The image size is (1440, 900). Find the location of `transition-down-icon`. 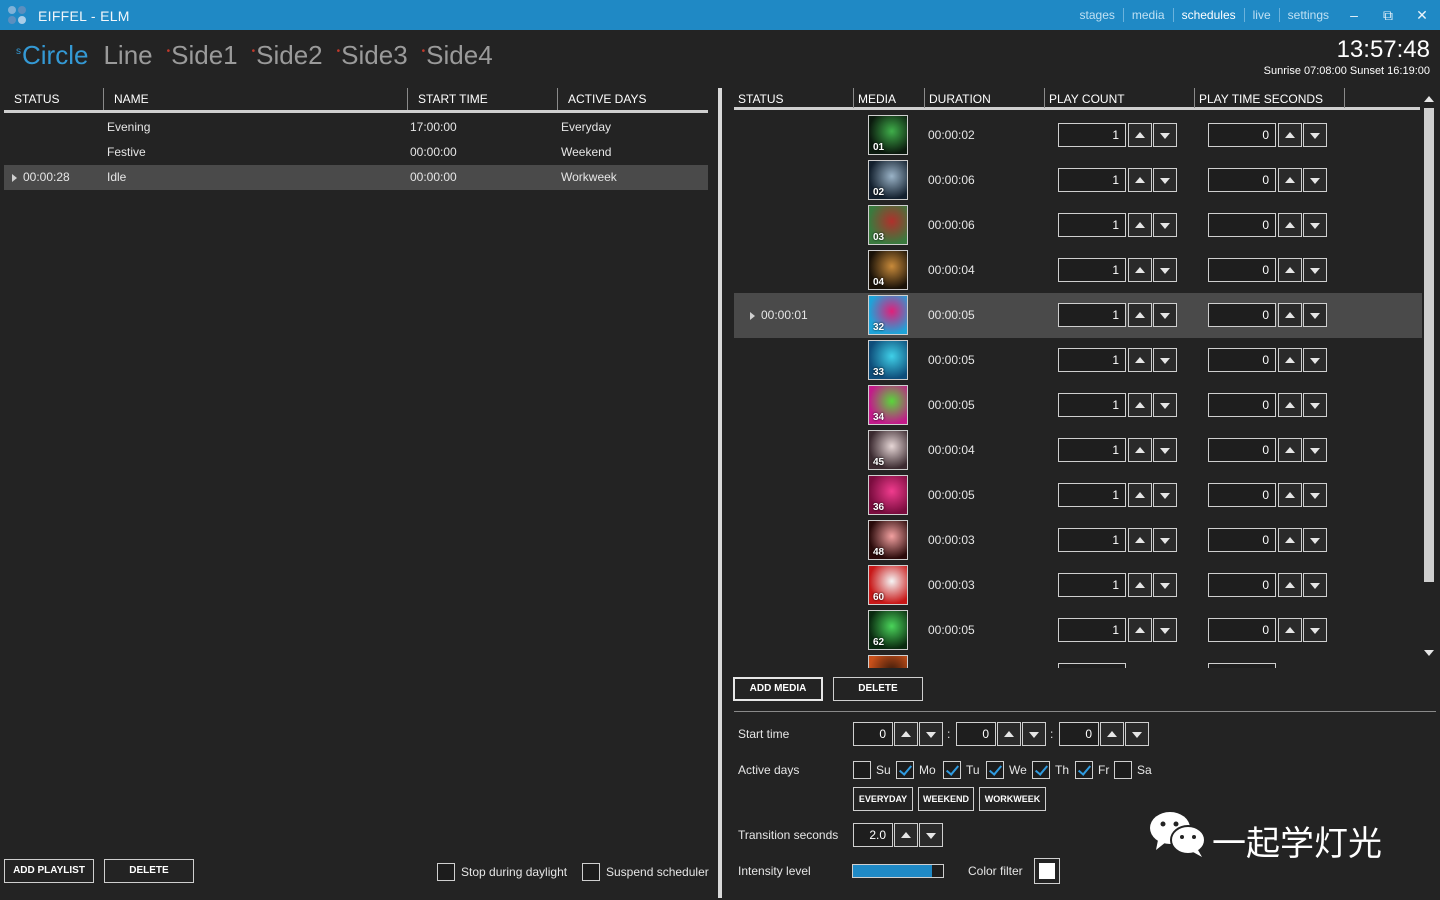

transition-down-icon is located at coordinates (931, 835).